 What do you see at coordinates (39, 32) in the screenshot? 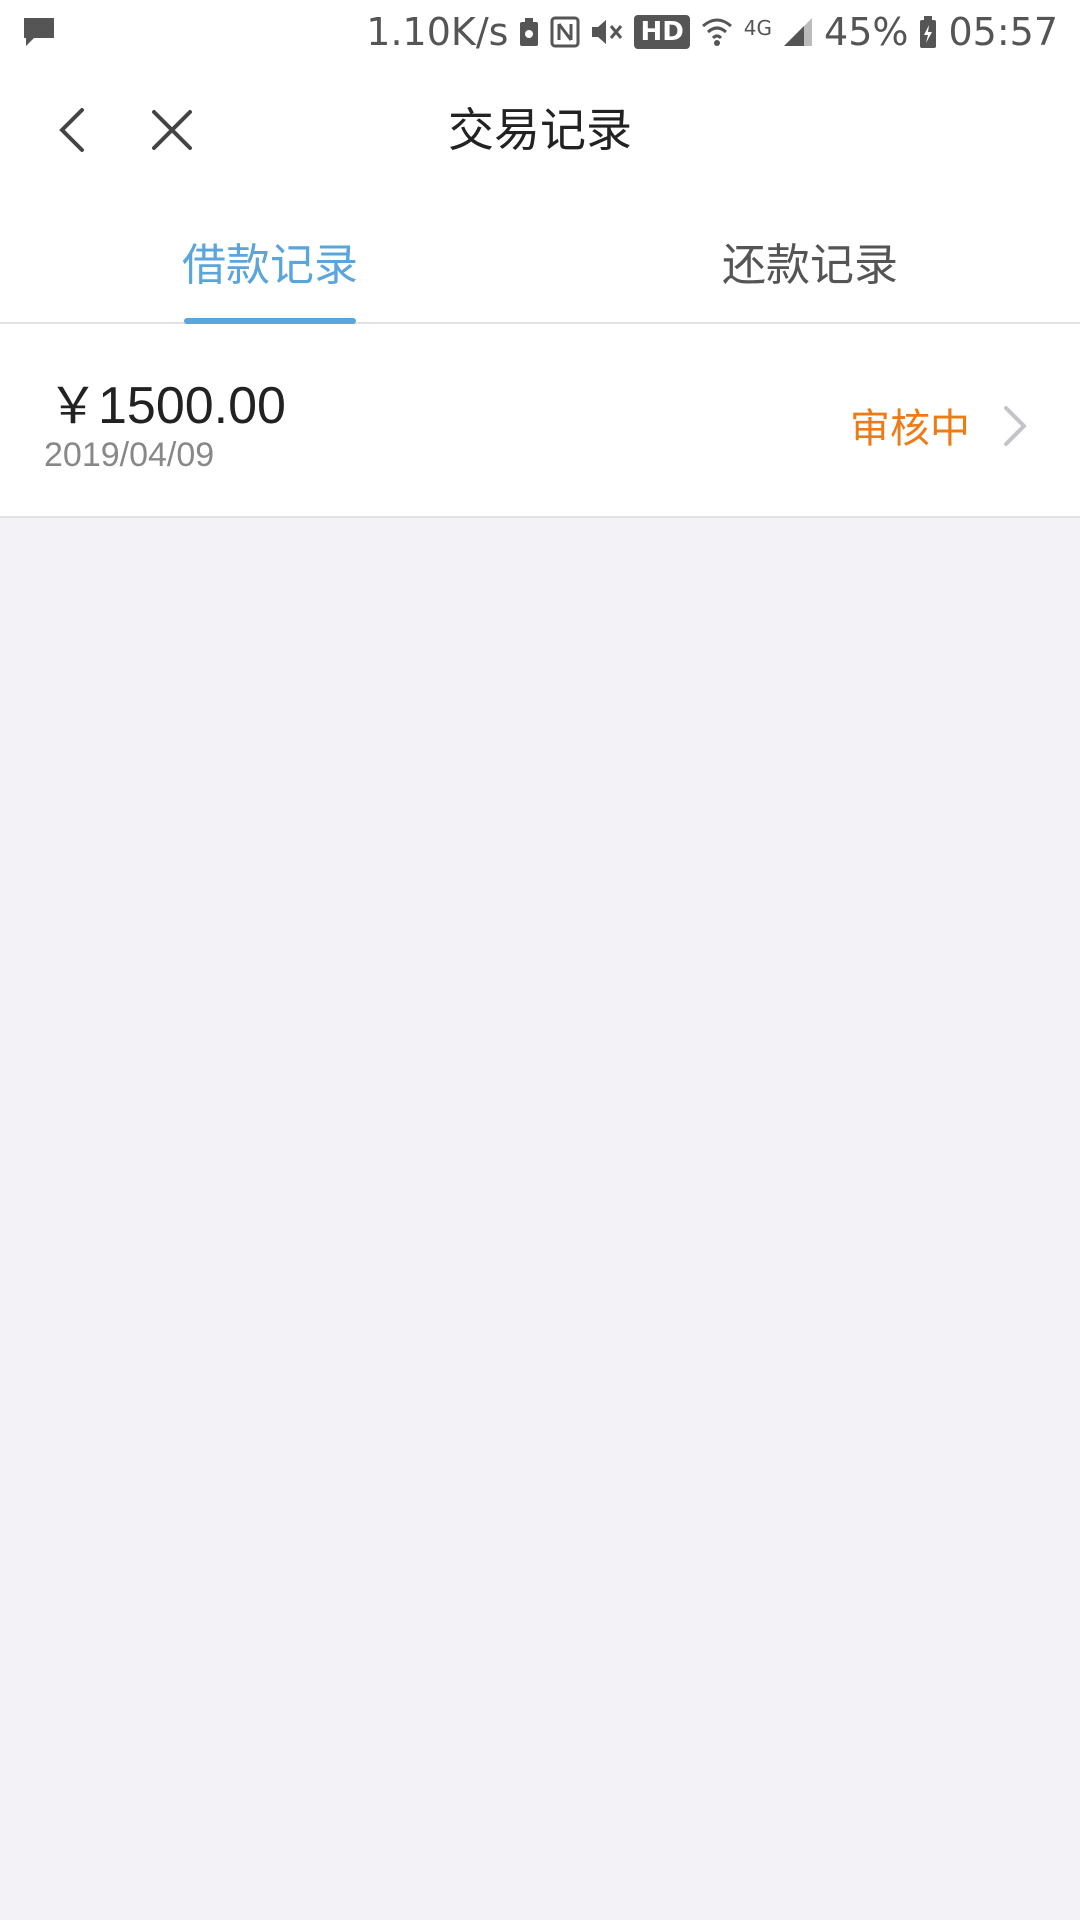
I see `message-icon` at bounding box center [39, 32].